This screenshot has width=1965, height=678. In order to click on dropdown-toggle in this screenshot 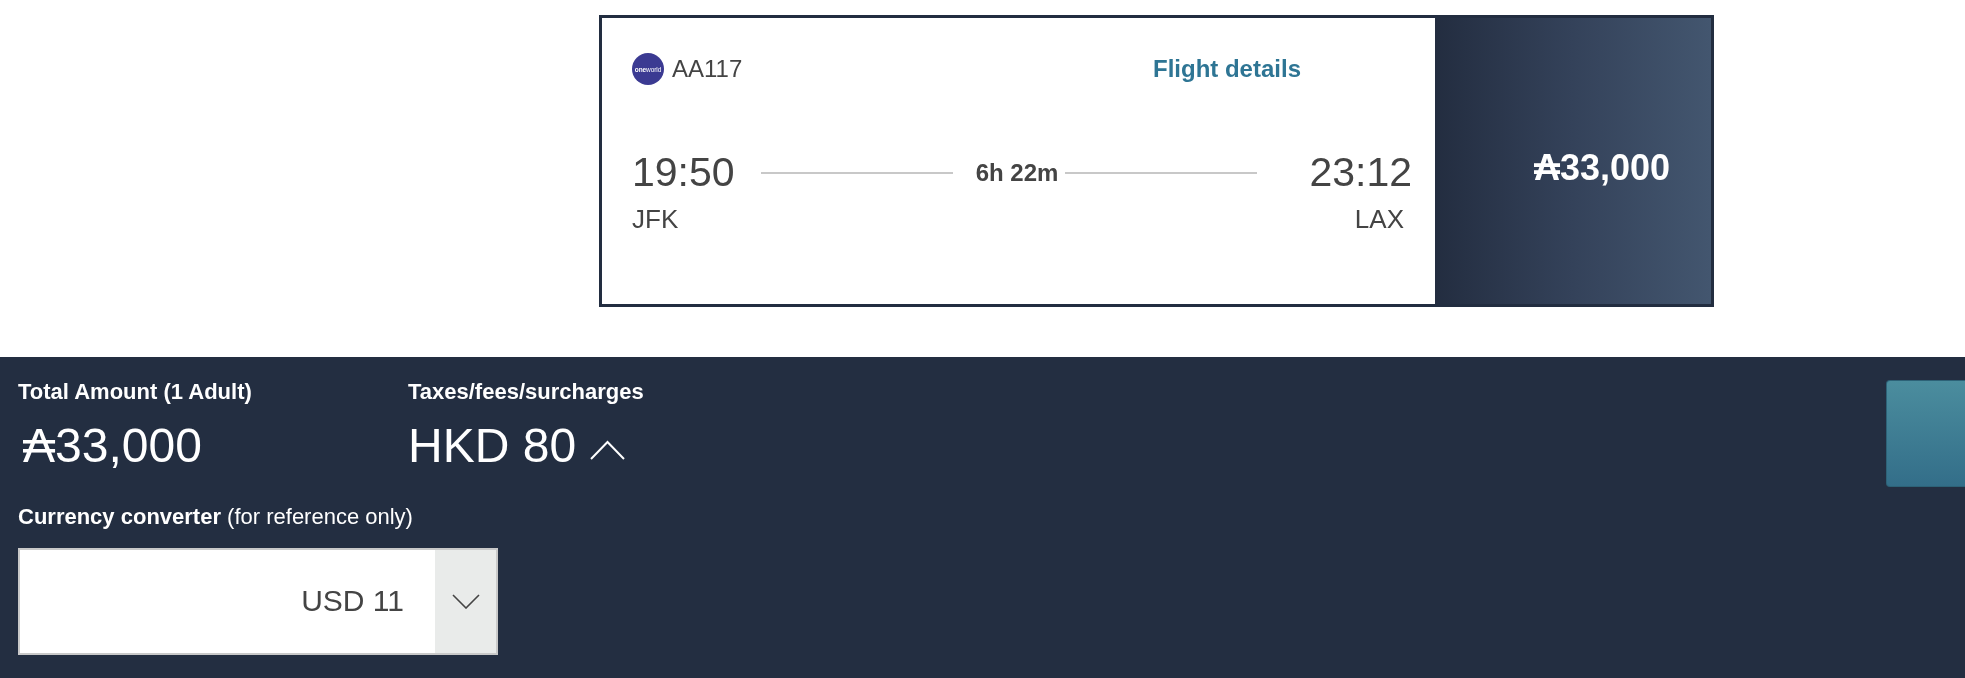, I will do `click(465, 601)`.